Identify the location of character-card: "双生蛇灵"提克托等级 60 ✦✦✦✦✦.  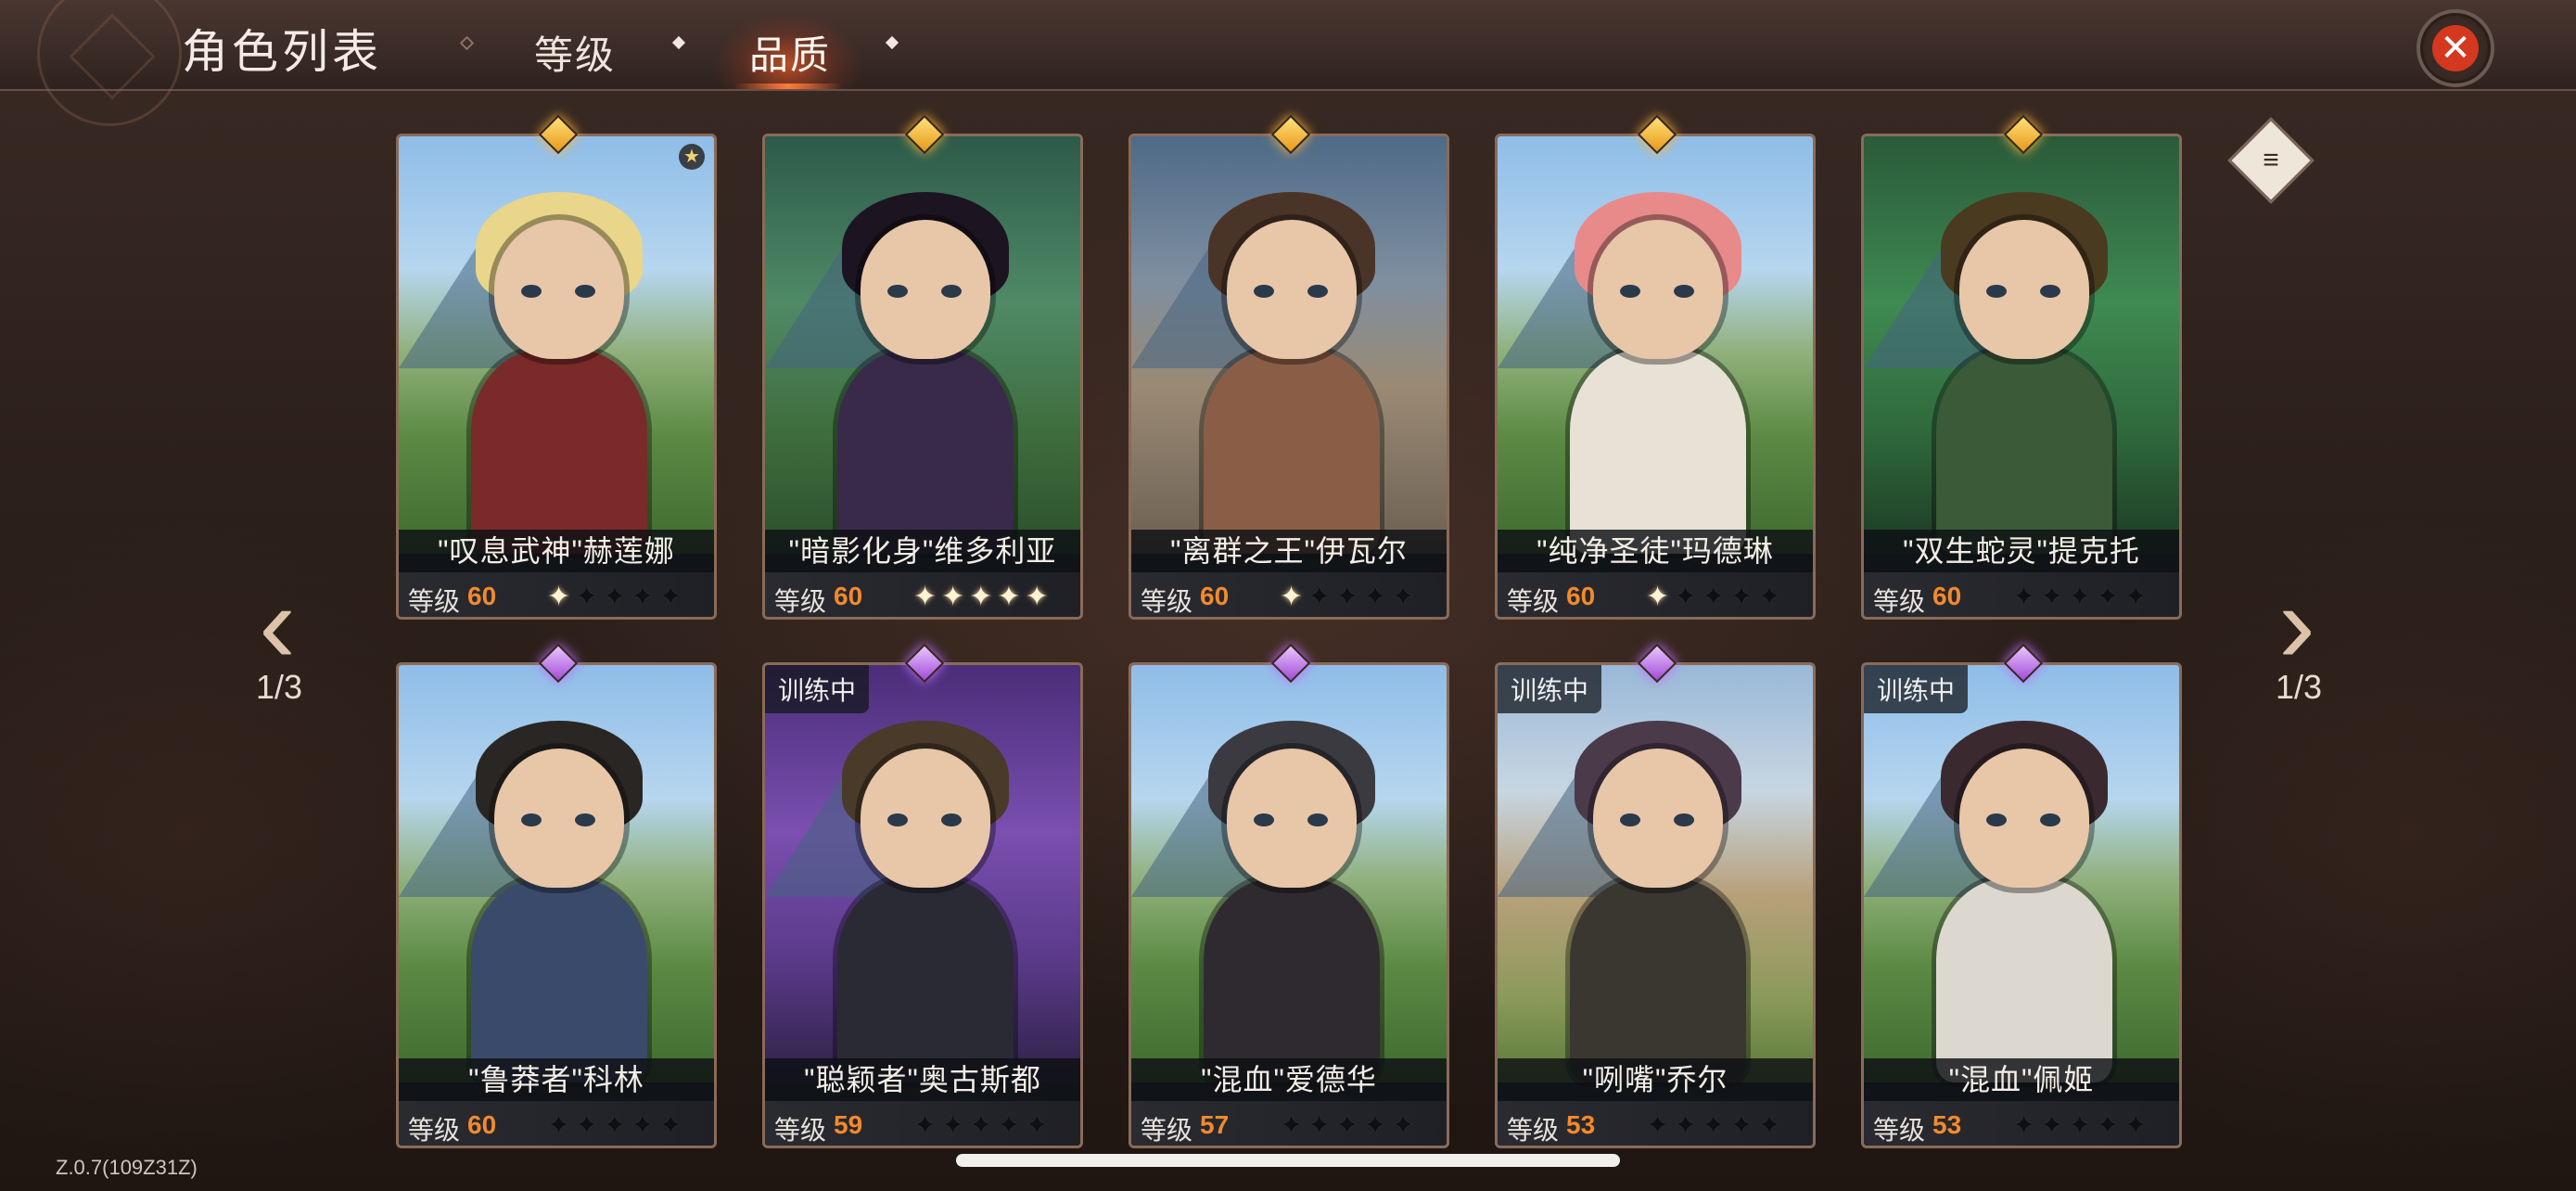
(2021, 377).